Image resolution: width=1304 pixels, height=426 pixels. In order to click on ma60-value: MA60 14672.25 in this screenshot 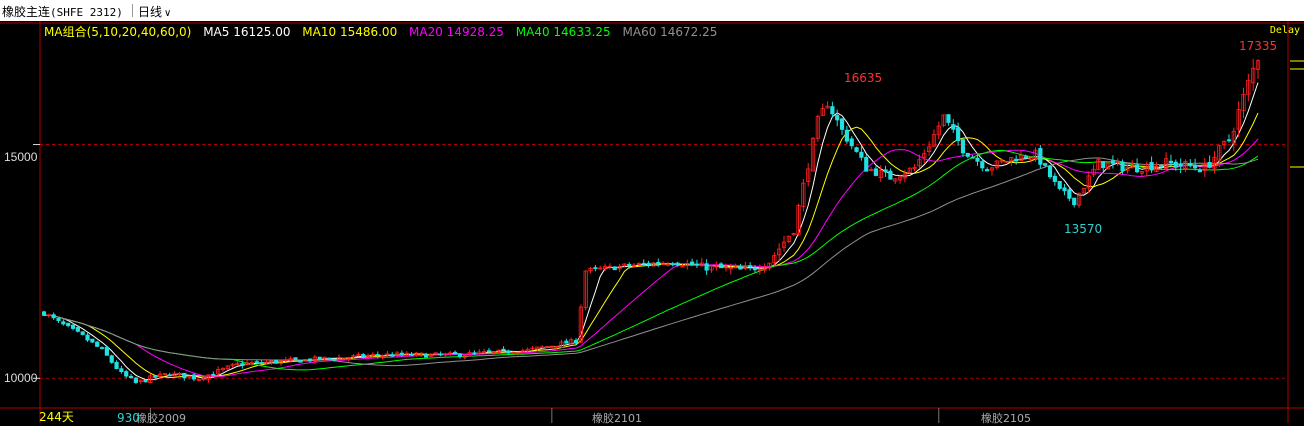, I will do `click(670, 32)`.